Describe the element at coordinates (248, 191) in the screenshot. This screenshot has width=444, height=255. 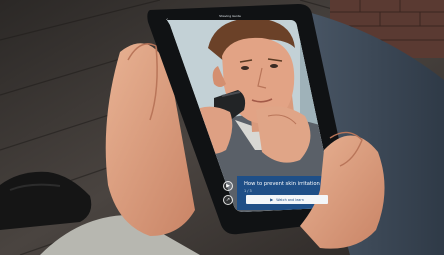
I see `caption-step: 1 / 3` at that location.